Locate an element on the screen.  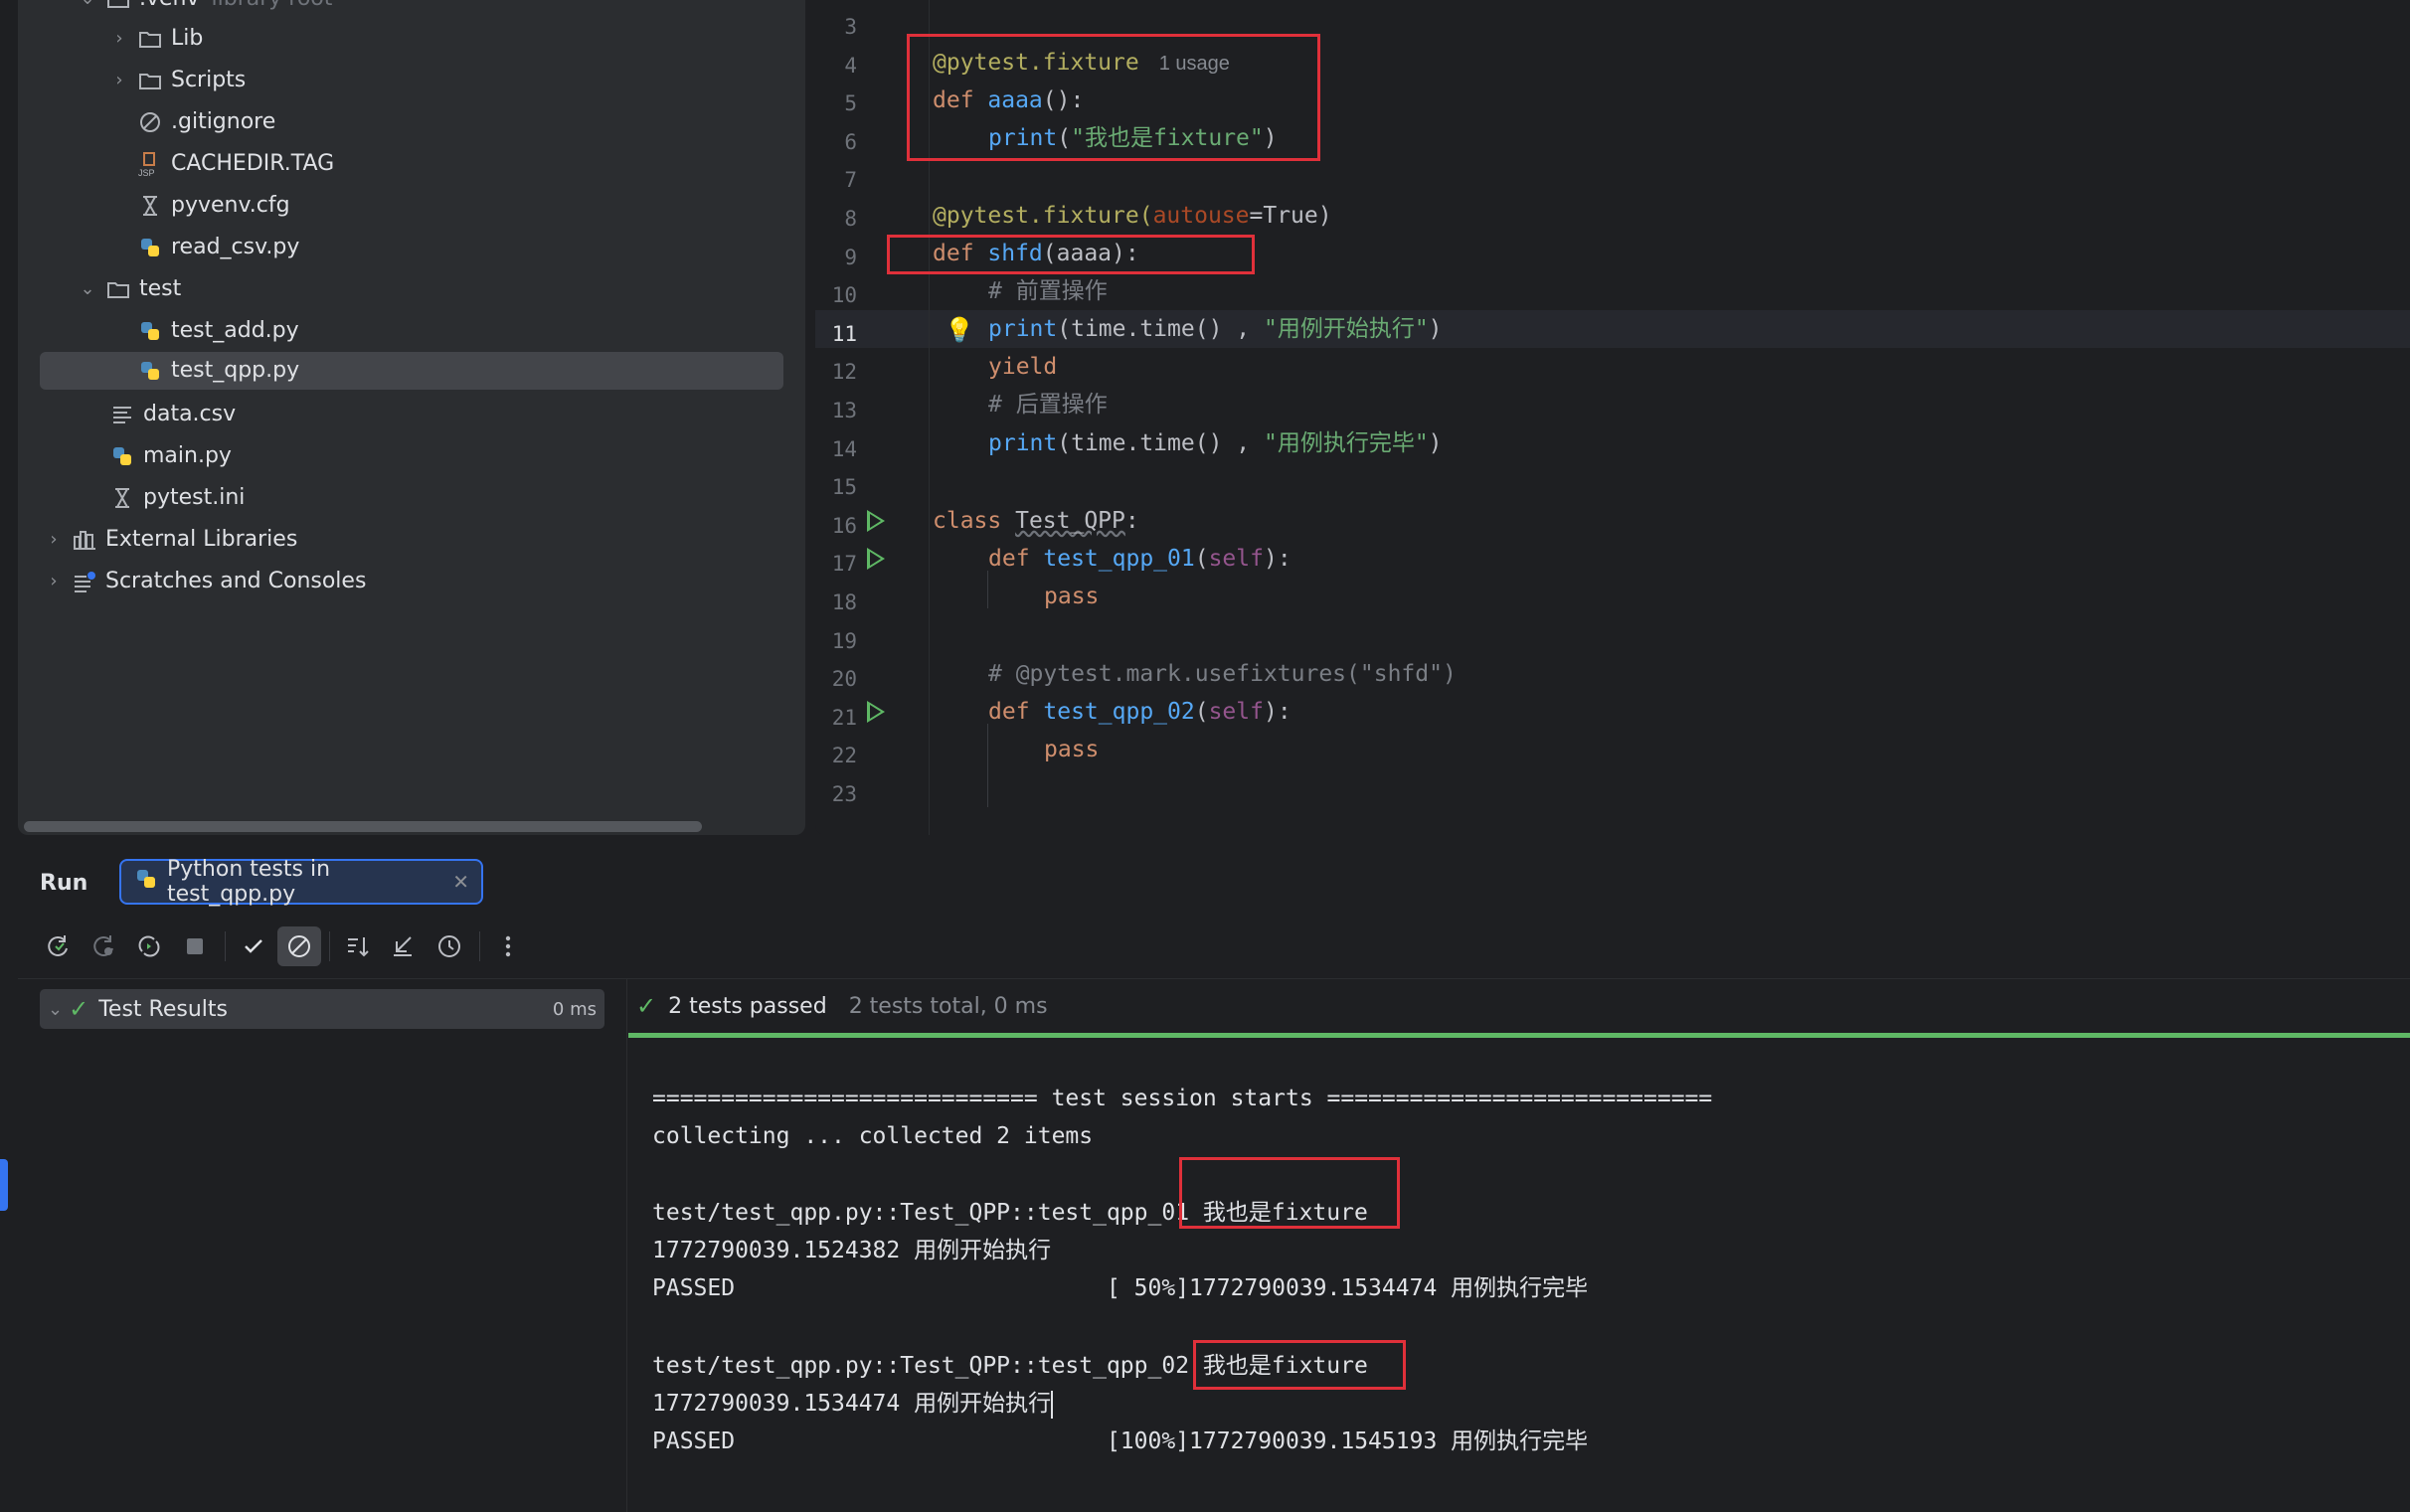
code-line-17: def test_qpp_01(self): is located at coordinates (1139, 559).